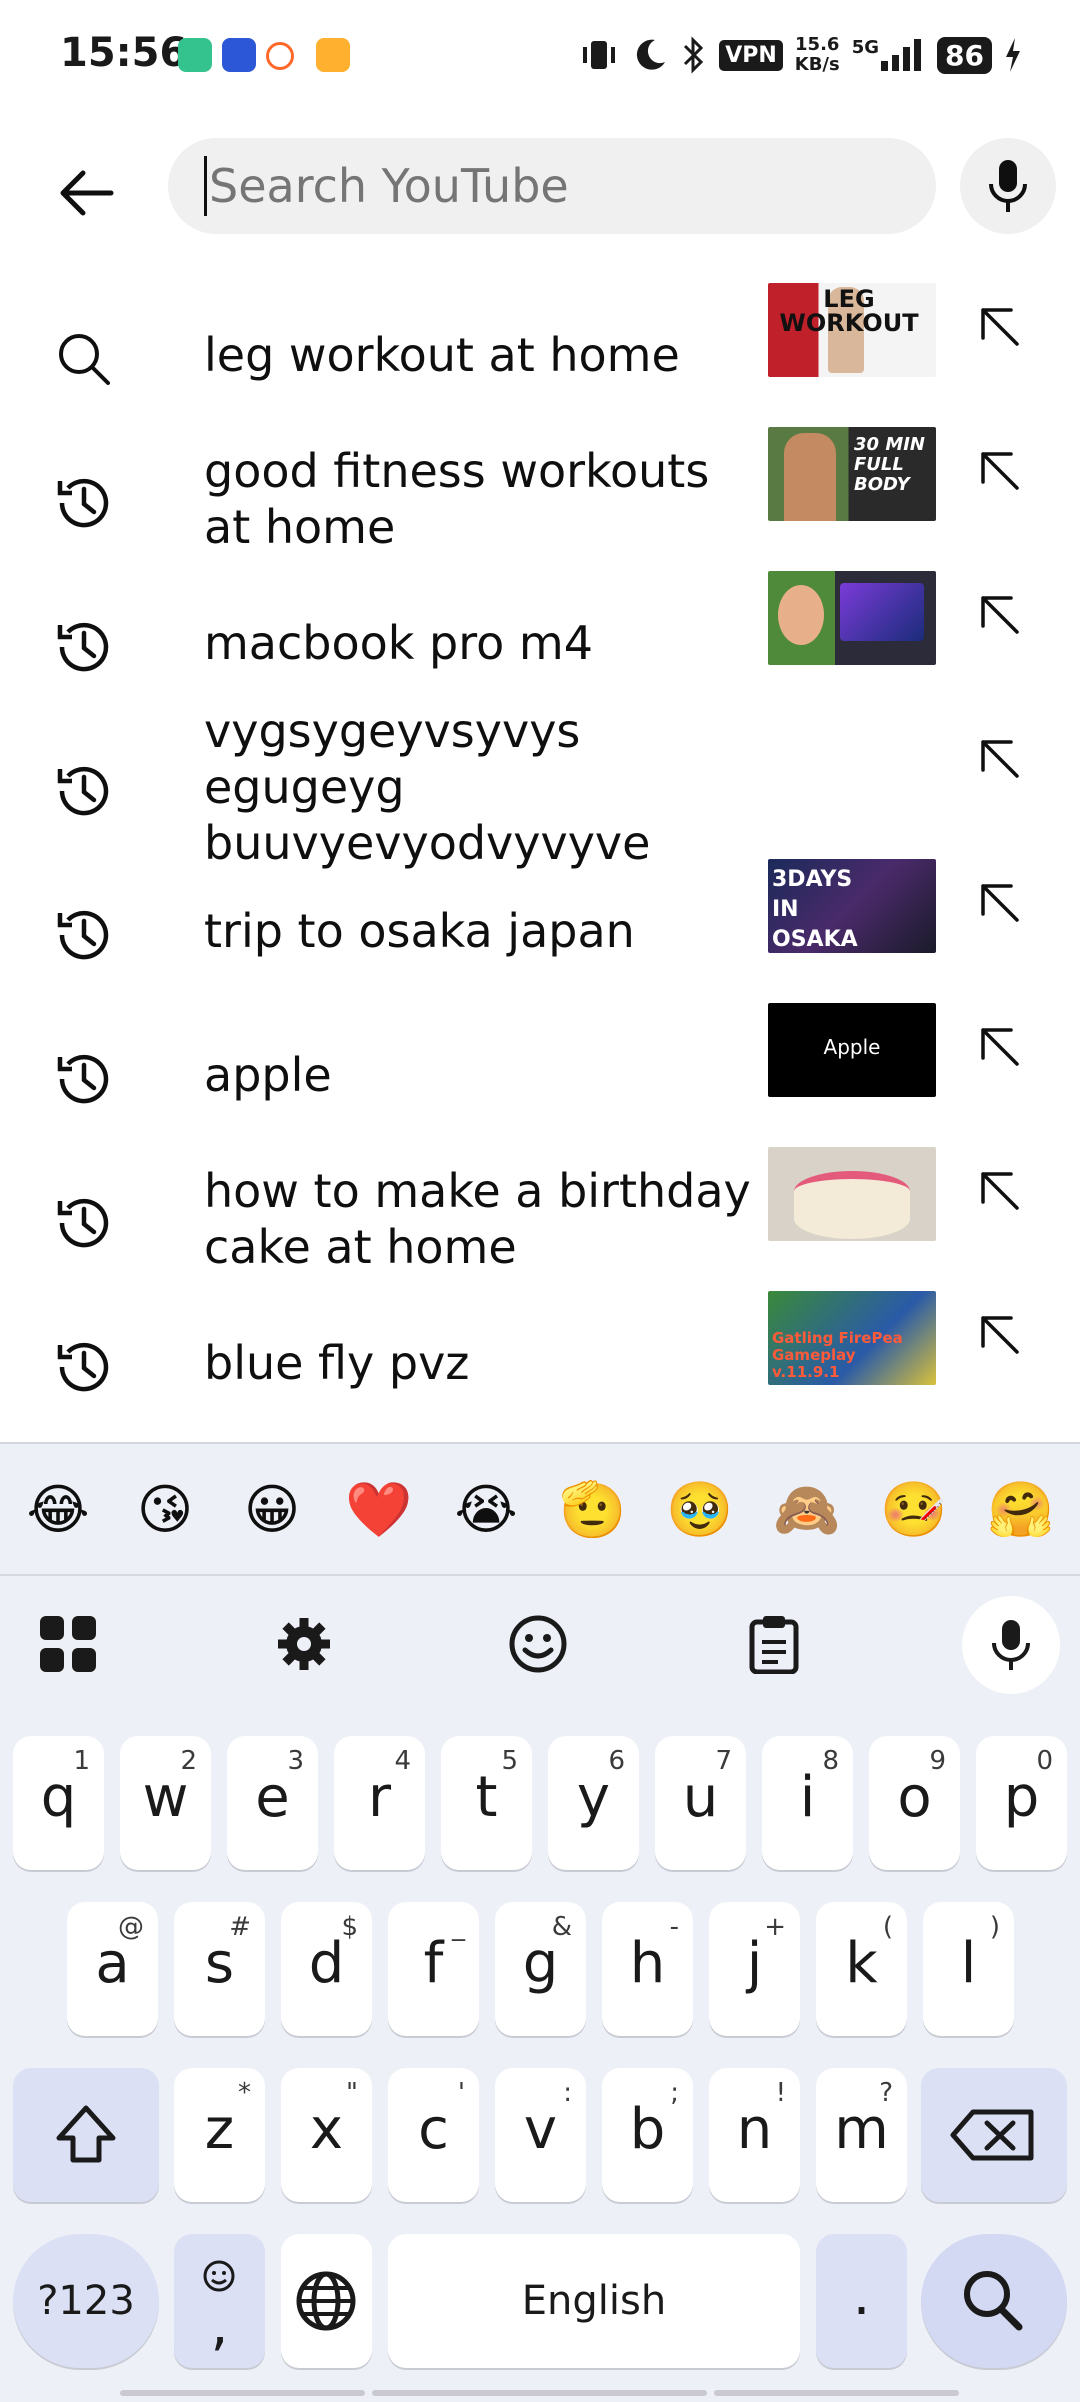 The height and width of the screenshot is (2402, 1080). I want to click on suggestion-thumbnail: LEG WORKOUT, so click(852, 330).